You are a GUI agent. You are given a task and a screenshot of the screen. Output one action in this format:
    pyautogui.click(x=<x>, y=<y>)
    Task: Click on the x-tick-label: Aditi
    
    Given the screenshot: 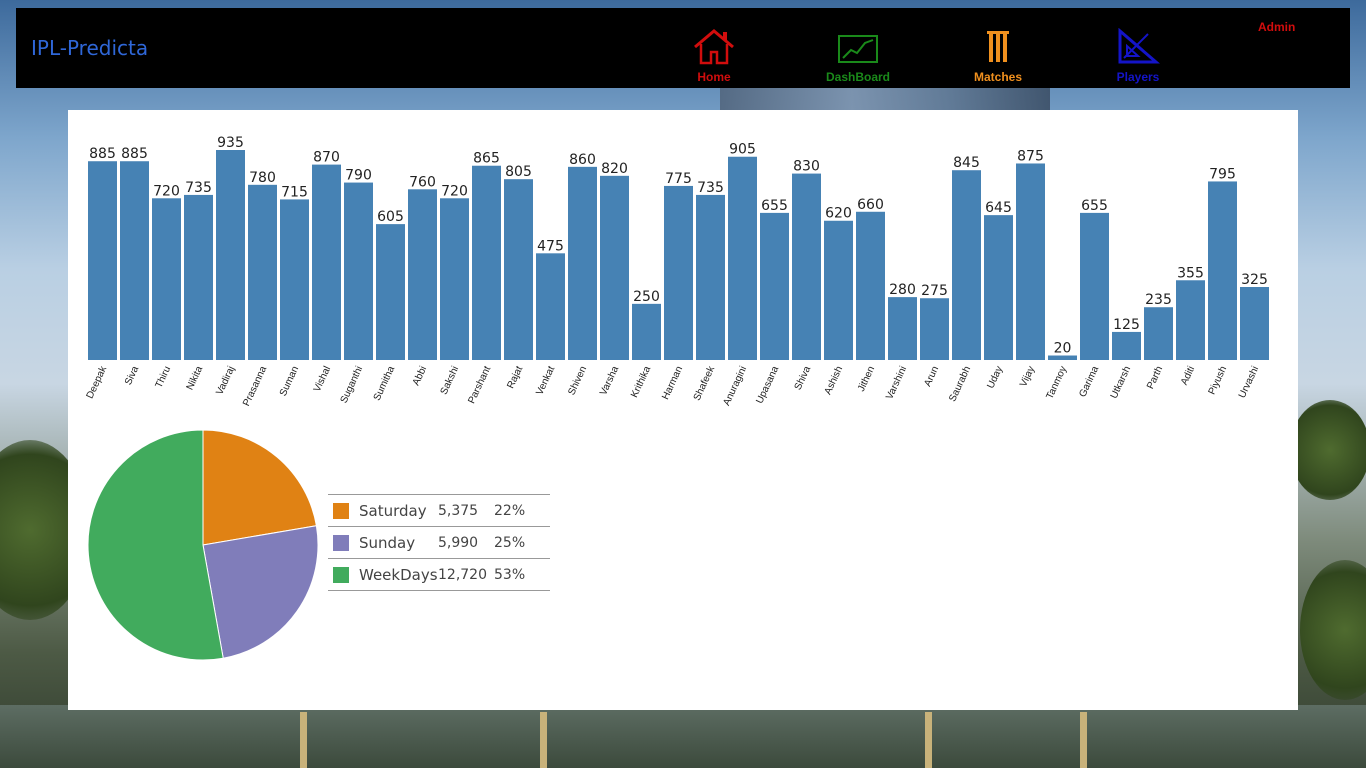 What is the action you would take?
    pyautogui.click(x=1188, y=376)
    